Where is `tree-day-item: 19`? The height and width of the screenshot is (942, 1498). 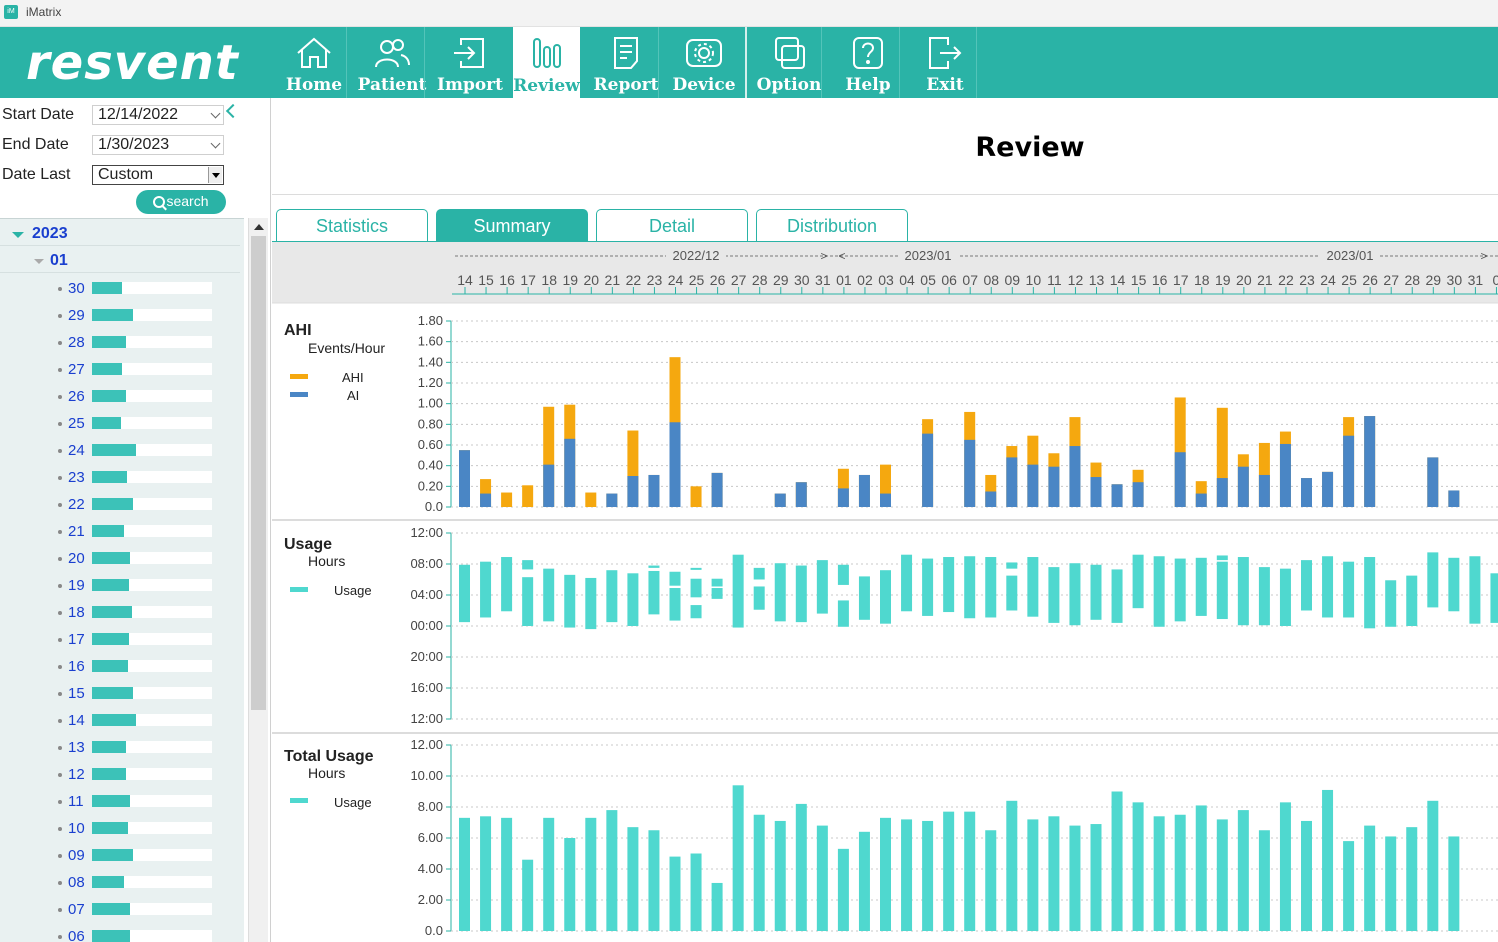 tree-day-item: 19 is located at coordinates (138, 586).